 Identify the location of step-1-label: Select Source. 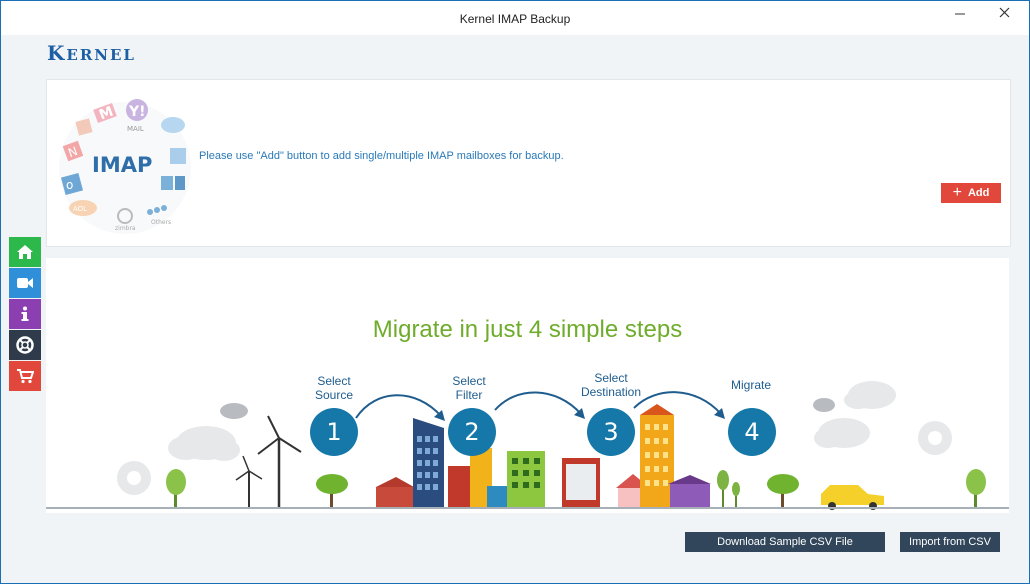
(334, 388).